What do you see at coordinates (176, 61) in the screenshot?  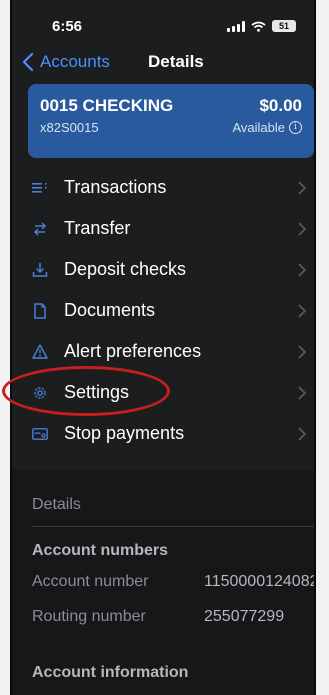 I see `page-title: Details` at bounding box center [176, 61].